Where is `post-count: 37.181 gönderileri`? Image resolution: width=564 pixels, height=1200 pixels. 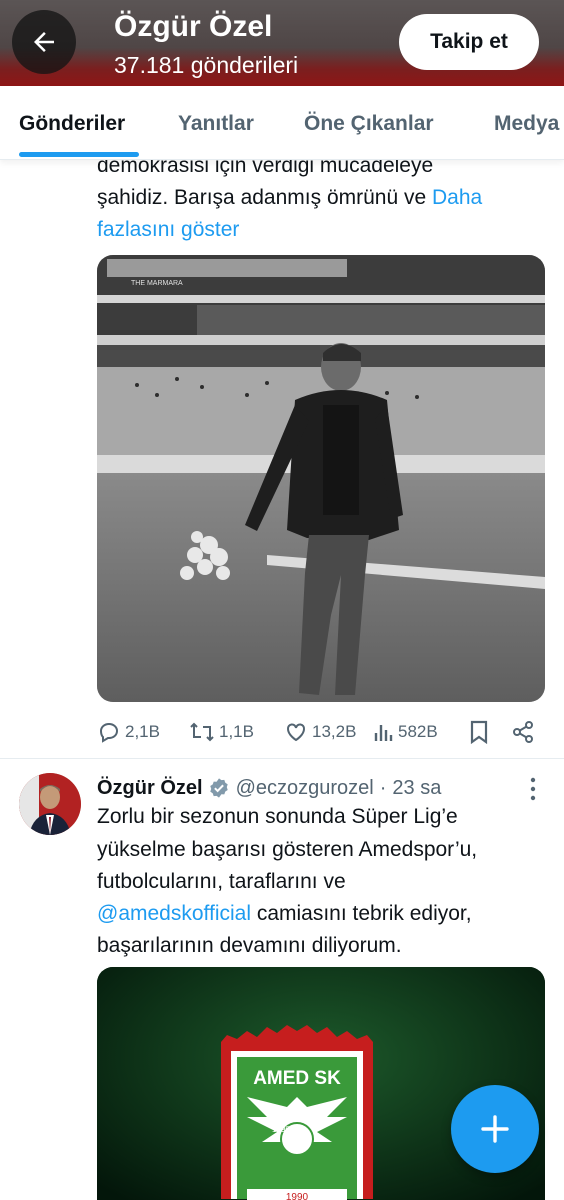
post-count: 37.181 gönderileri is located at coordinates (206, 65).